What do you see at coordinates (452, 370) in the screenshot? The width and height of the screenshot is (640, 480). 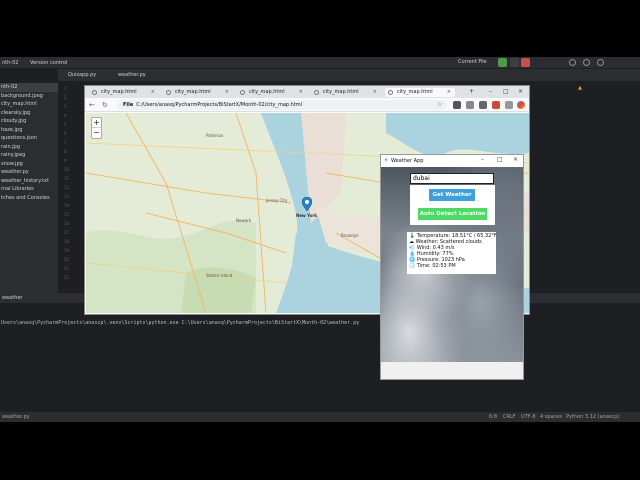 I see `window-footer` at bounding box center [452, 370].